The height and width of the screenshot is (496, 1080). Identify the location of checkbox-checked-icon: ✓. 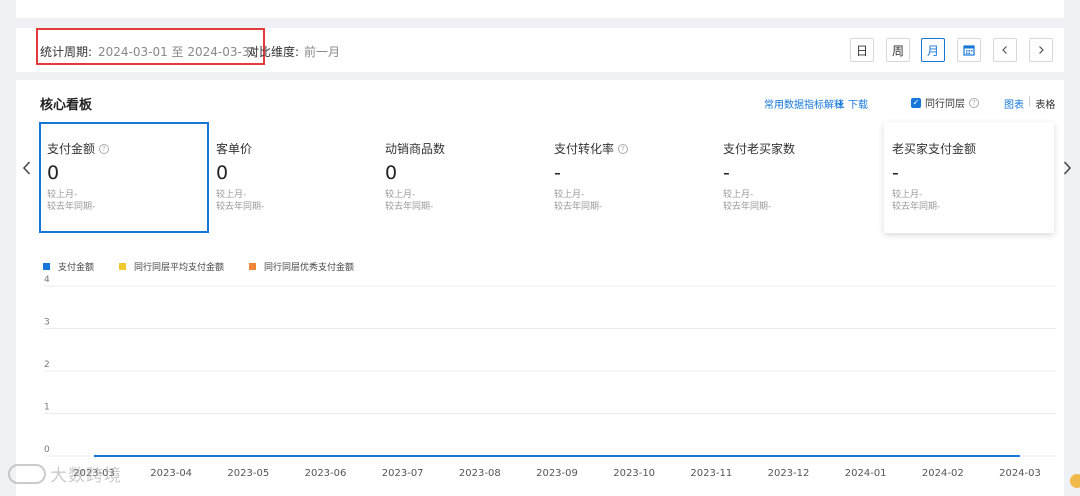
(916, 102).